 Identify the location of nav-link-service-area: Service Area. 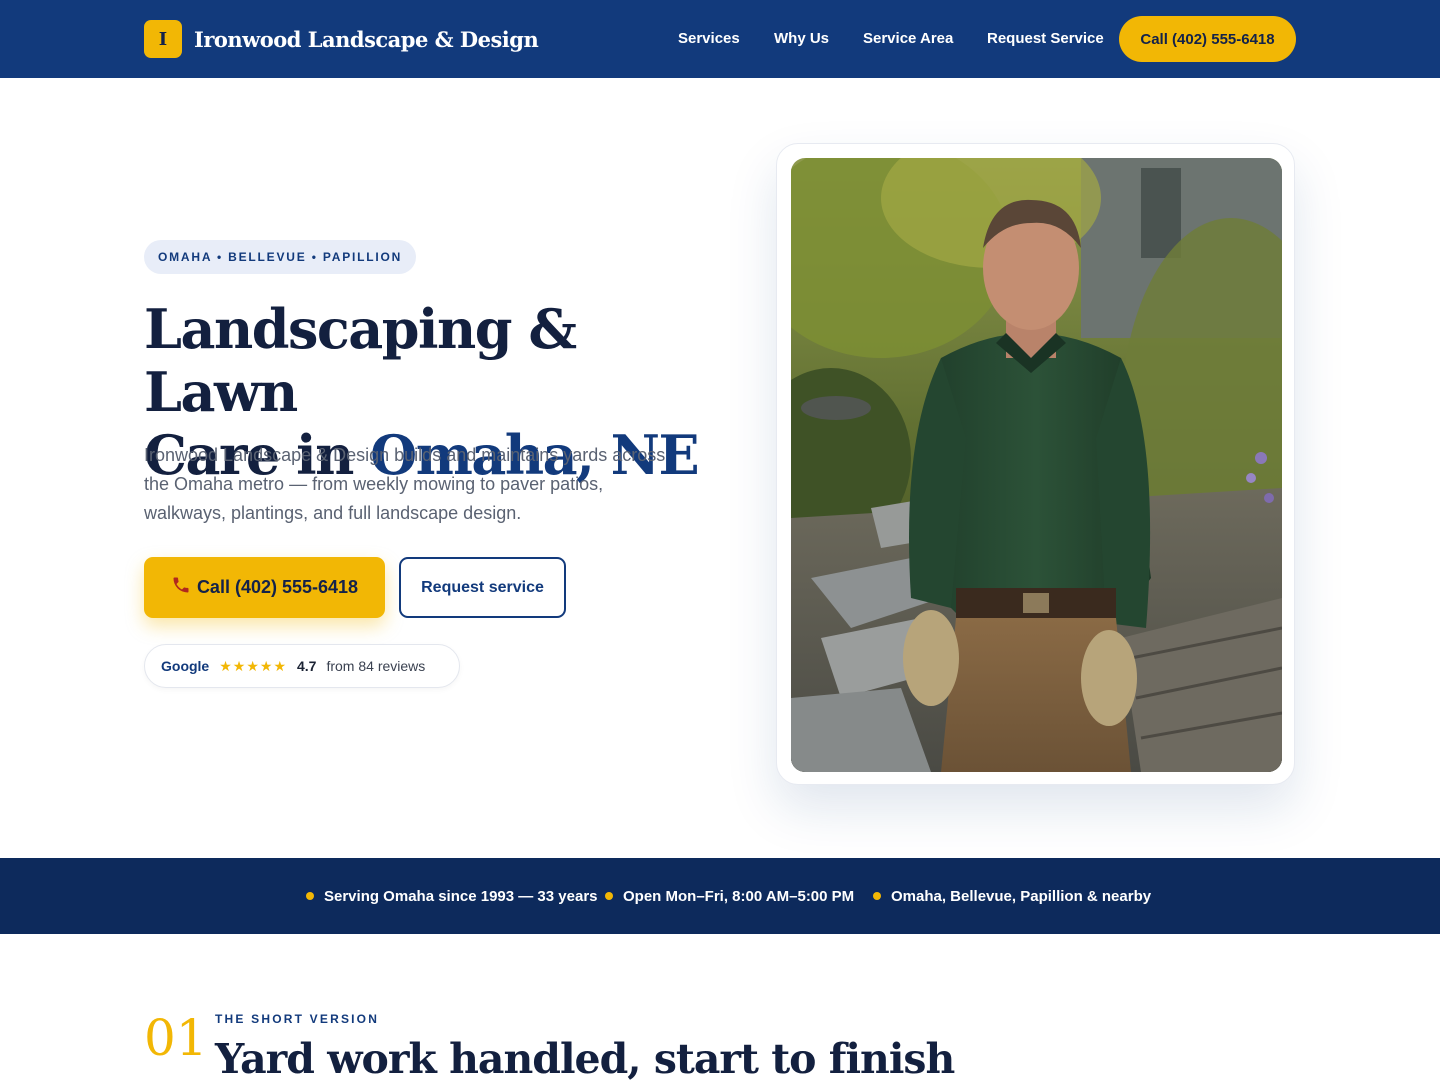
(908, 38).